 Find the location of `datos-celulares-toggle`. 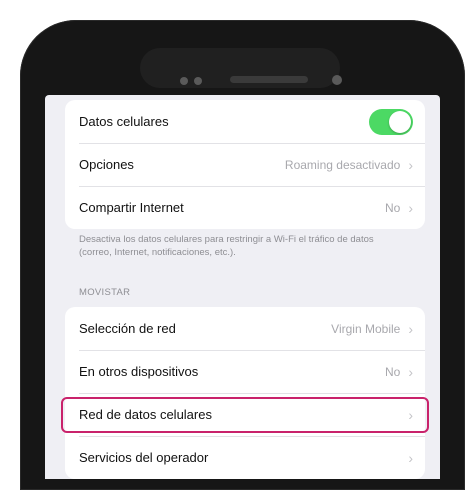

datos-celulares-toggle is located at coordinates (391, 121).